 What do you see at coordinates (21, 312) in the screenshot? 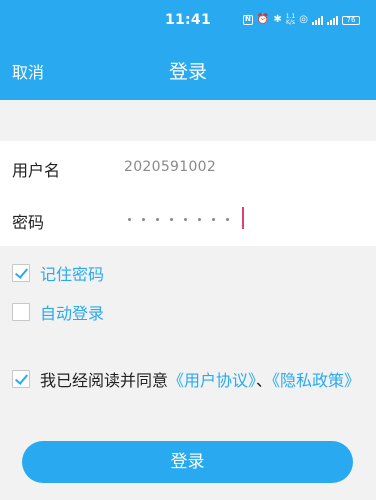
I see `auto-login-checkbox` at bounding box center [21, 312].